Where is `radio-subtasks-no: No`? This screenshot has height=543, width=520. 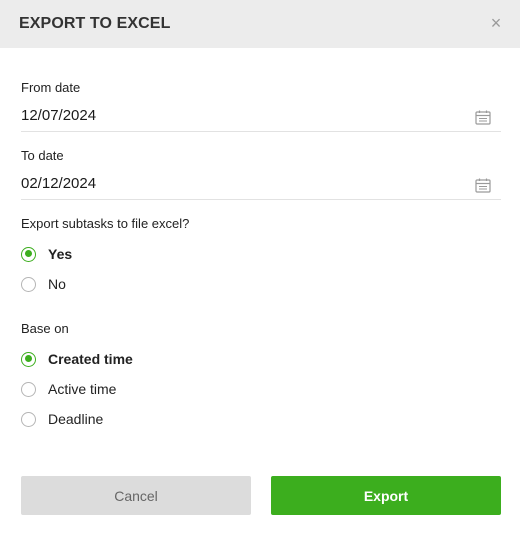
radio-subtasks-no: No is located at coordinates (43, 284).